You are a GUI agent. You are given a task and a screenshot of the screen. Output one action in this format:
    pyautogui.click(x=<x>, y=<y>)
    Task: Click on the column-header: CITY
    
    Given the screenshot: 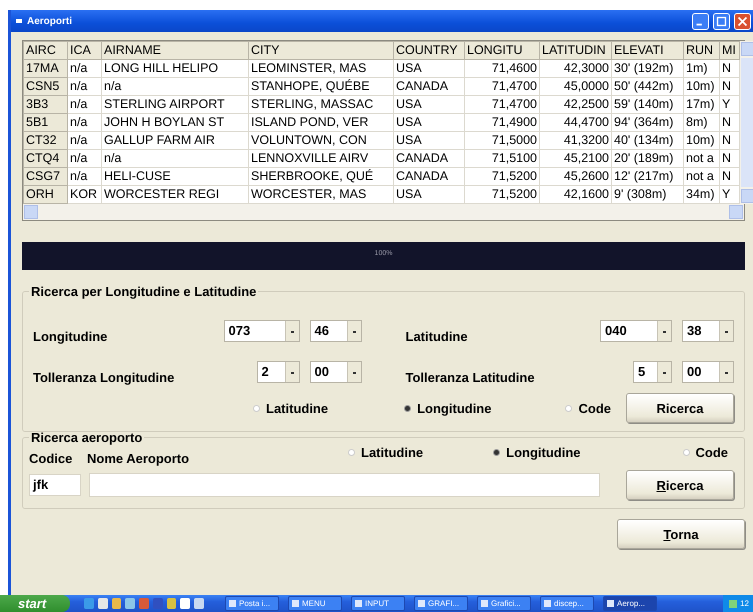 What is the action you would take?
    pyautogui.click(x=321, y=51)
    